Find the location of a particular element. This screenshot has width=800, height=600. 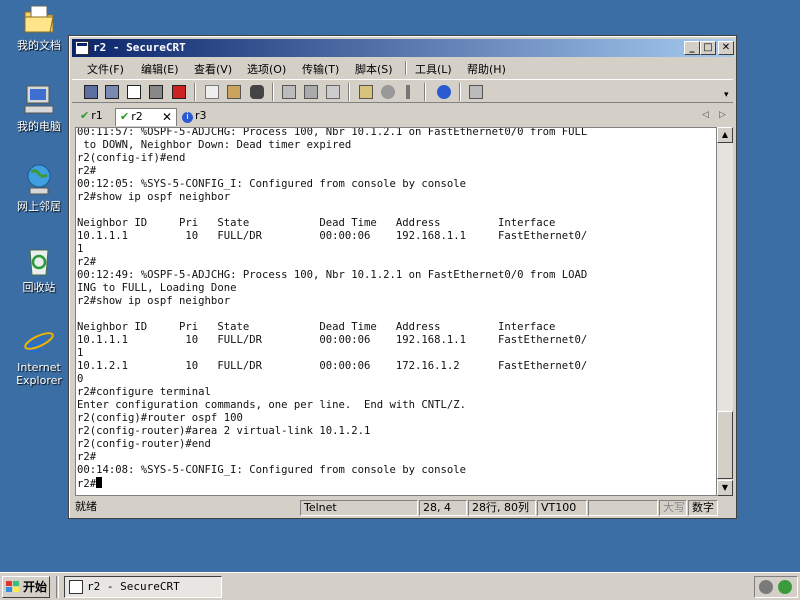

connected-check-icon: ✔ is located at coordinates (85, 115).